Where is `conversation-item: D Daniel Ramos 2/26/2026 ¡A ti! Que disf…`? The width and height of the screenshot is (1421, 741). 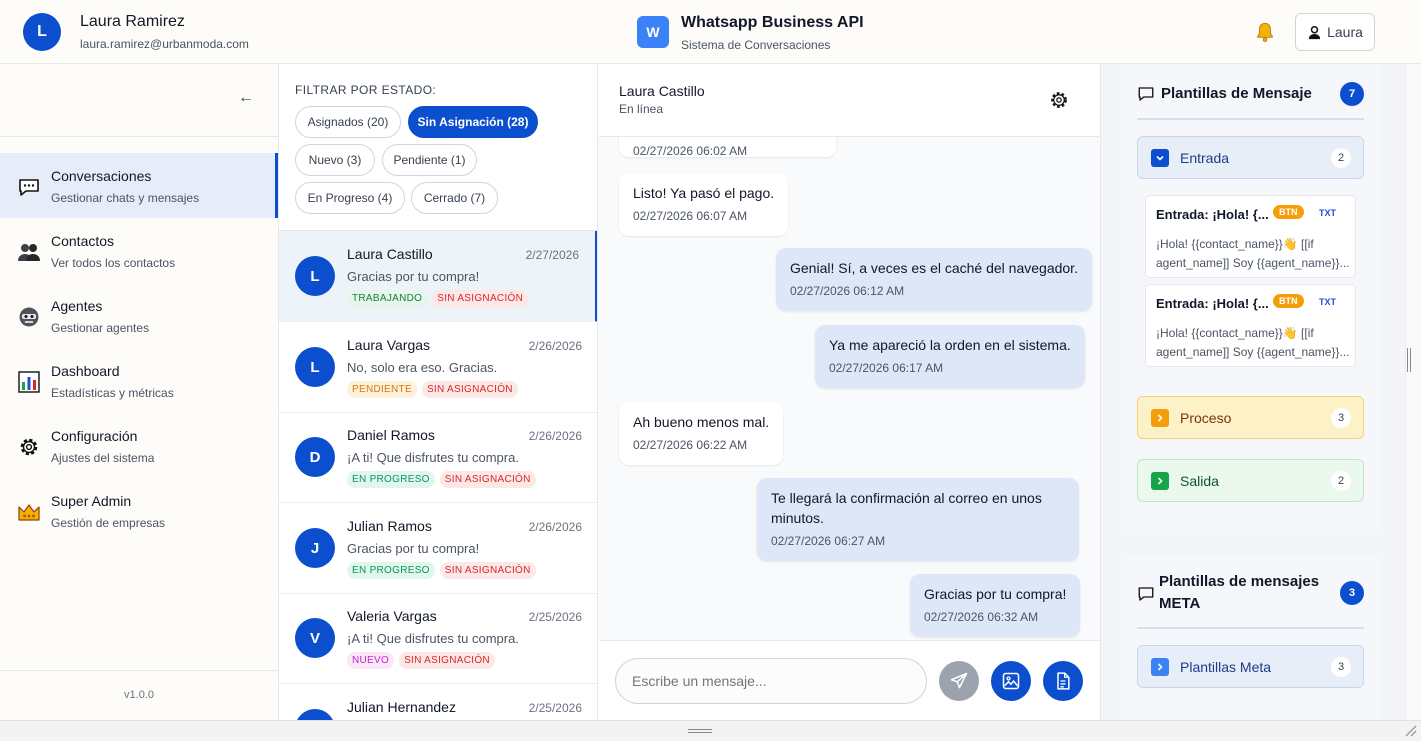 conversation-item: D Daniel Ramos 2/26/2026 ¡A ti! Que disf… is located at coordinates (438, 457).